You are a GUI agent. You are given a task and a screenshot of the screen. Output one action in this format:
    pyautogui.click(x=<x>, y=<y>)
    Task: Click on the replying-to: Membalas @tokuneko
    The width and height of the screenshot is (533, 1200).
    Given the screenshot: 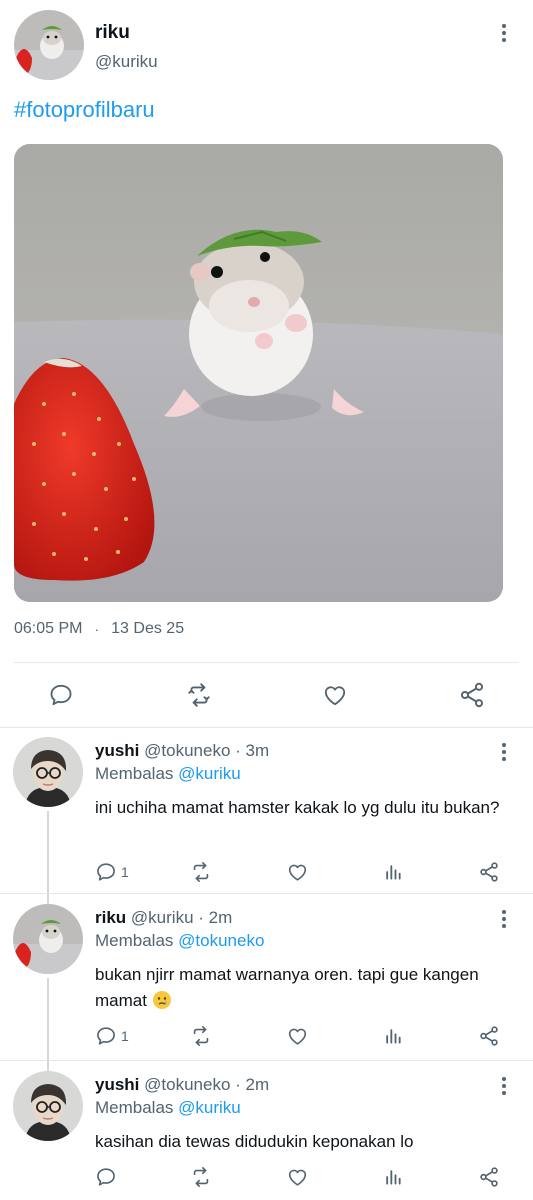 What is the action you would take?
    pyautogui.click(x=179, y=941)
    